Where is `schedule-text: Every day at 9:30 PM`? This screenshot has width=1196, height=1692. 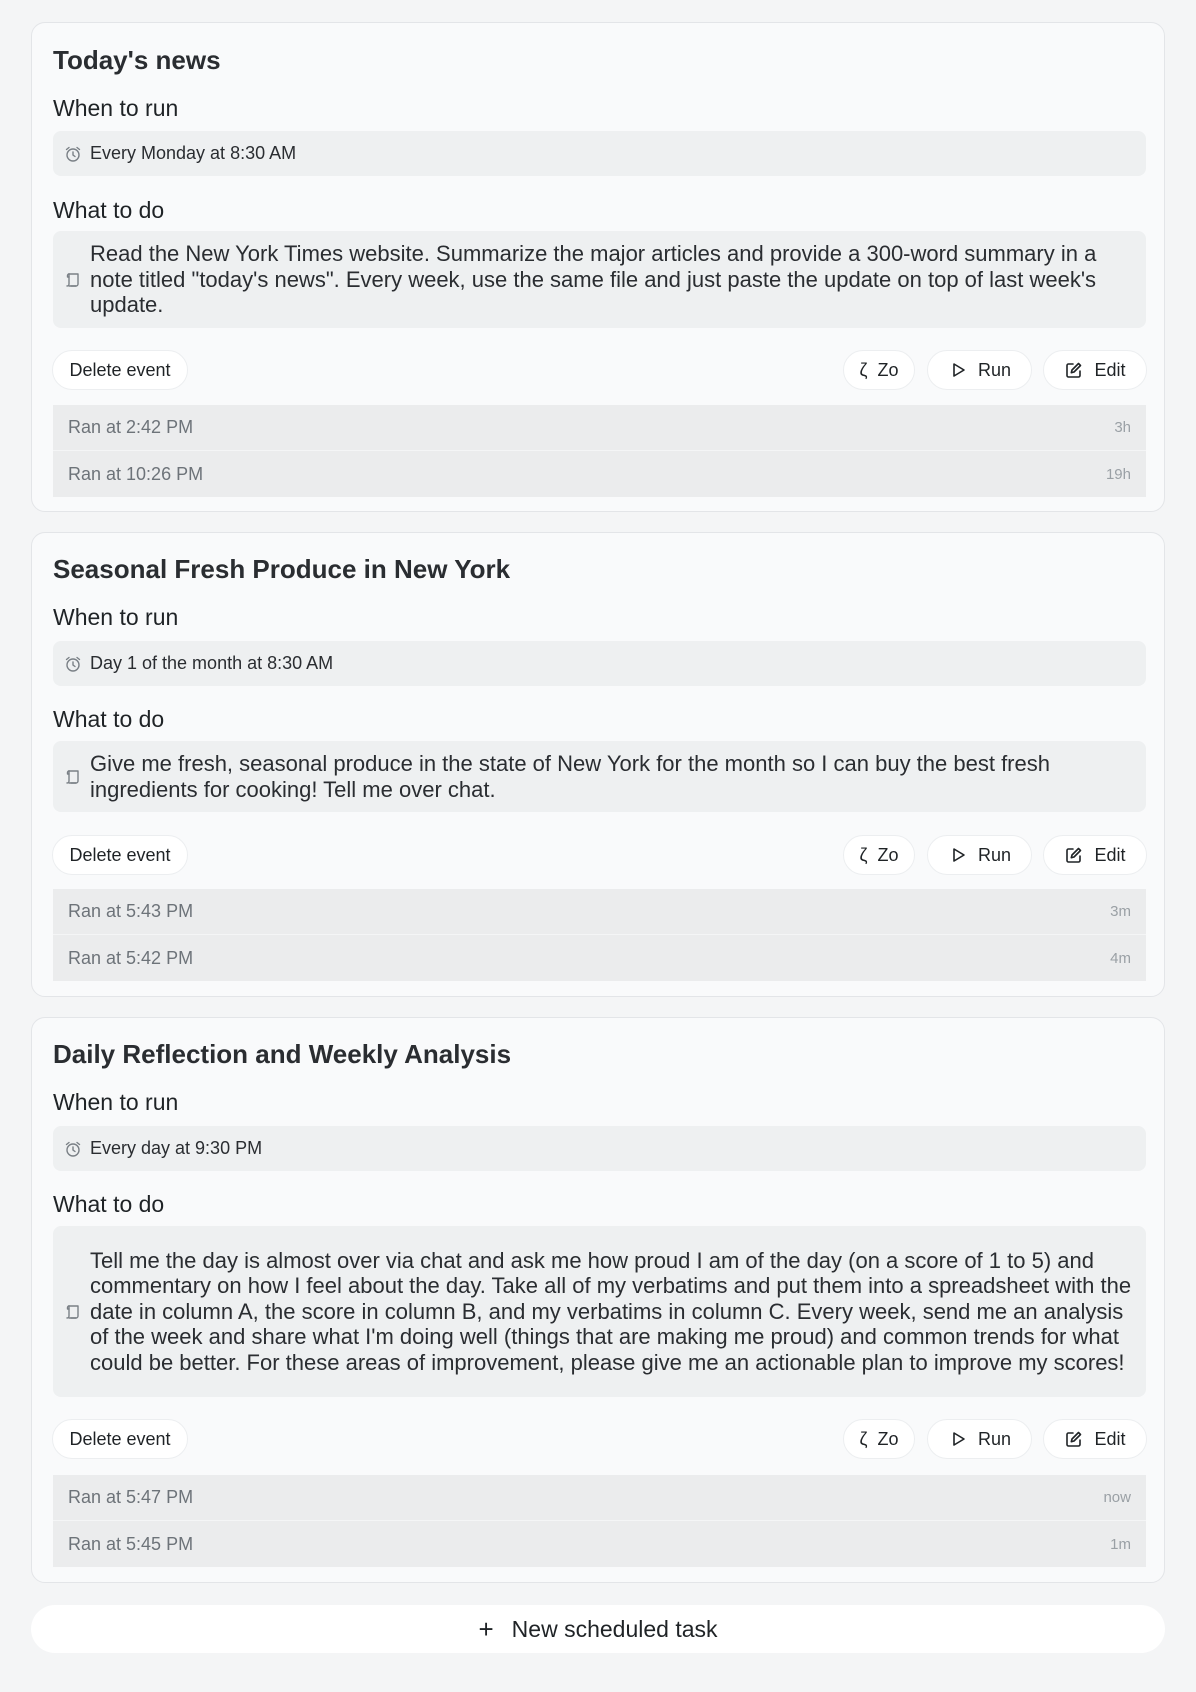 schedule-text: Every day at 9:30 PM is located at coordinates (176, 1148).